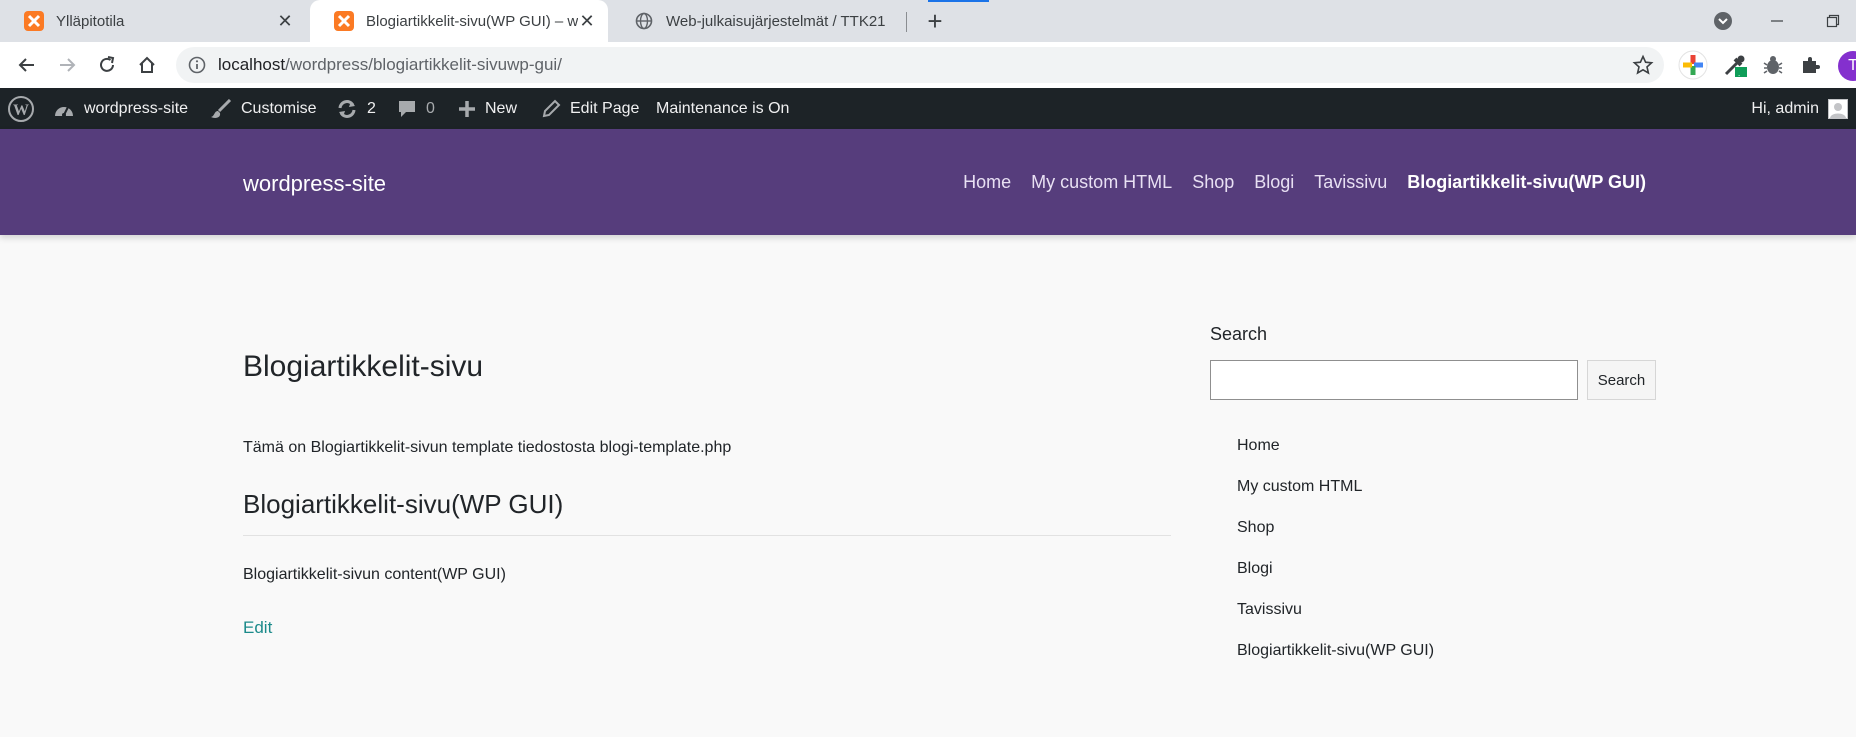 The image size is (1856, 737). I want to click on adminbar-new: New, so click(487, 108).